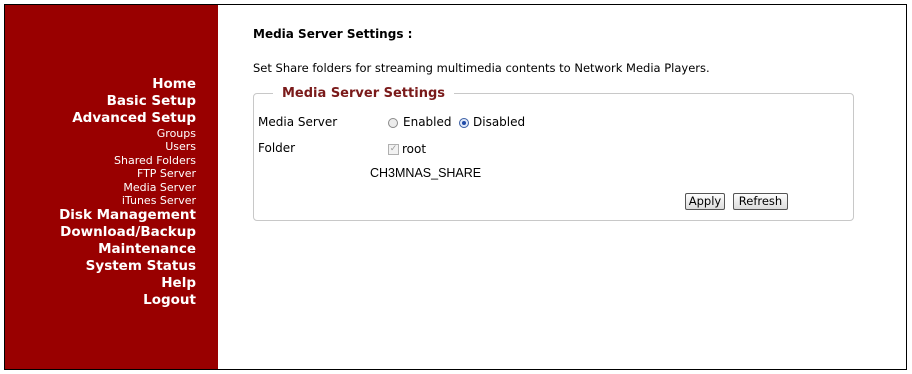  I want to click on sidebar-item-basic-setup: Basic Setup, so click(127, 101).